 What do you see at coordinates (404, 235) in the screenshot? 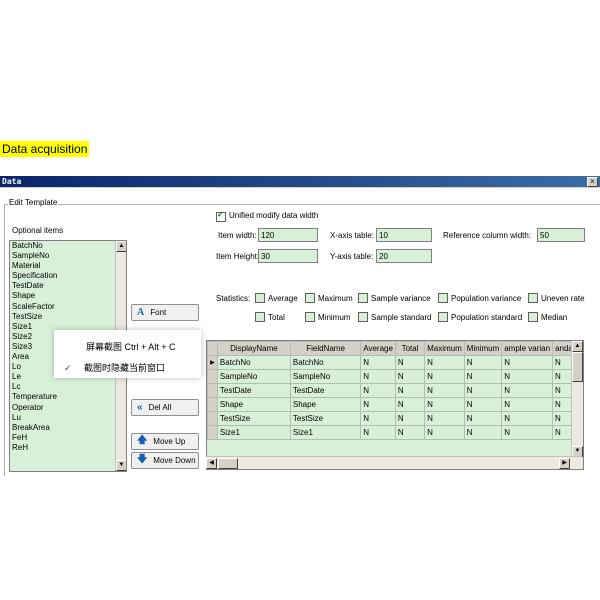
I see `xaxis-field: 10` at bounding box center [404, 235].